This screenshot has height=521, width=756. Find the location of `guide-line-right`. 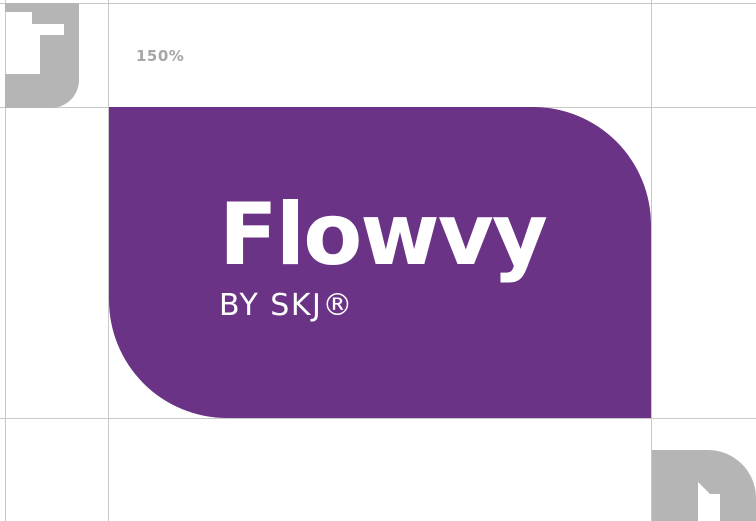

guide-line-right is located at coordinates (651, 260).